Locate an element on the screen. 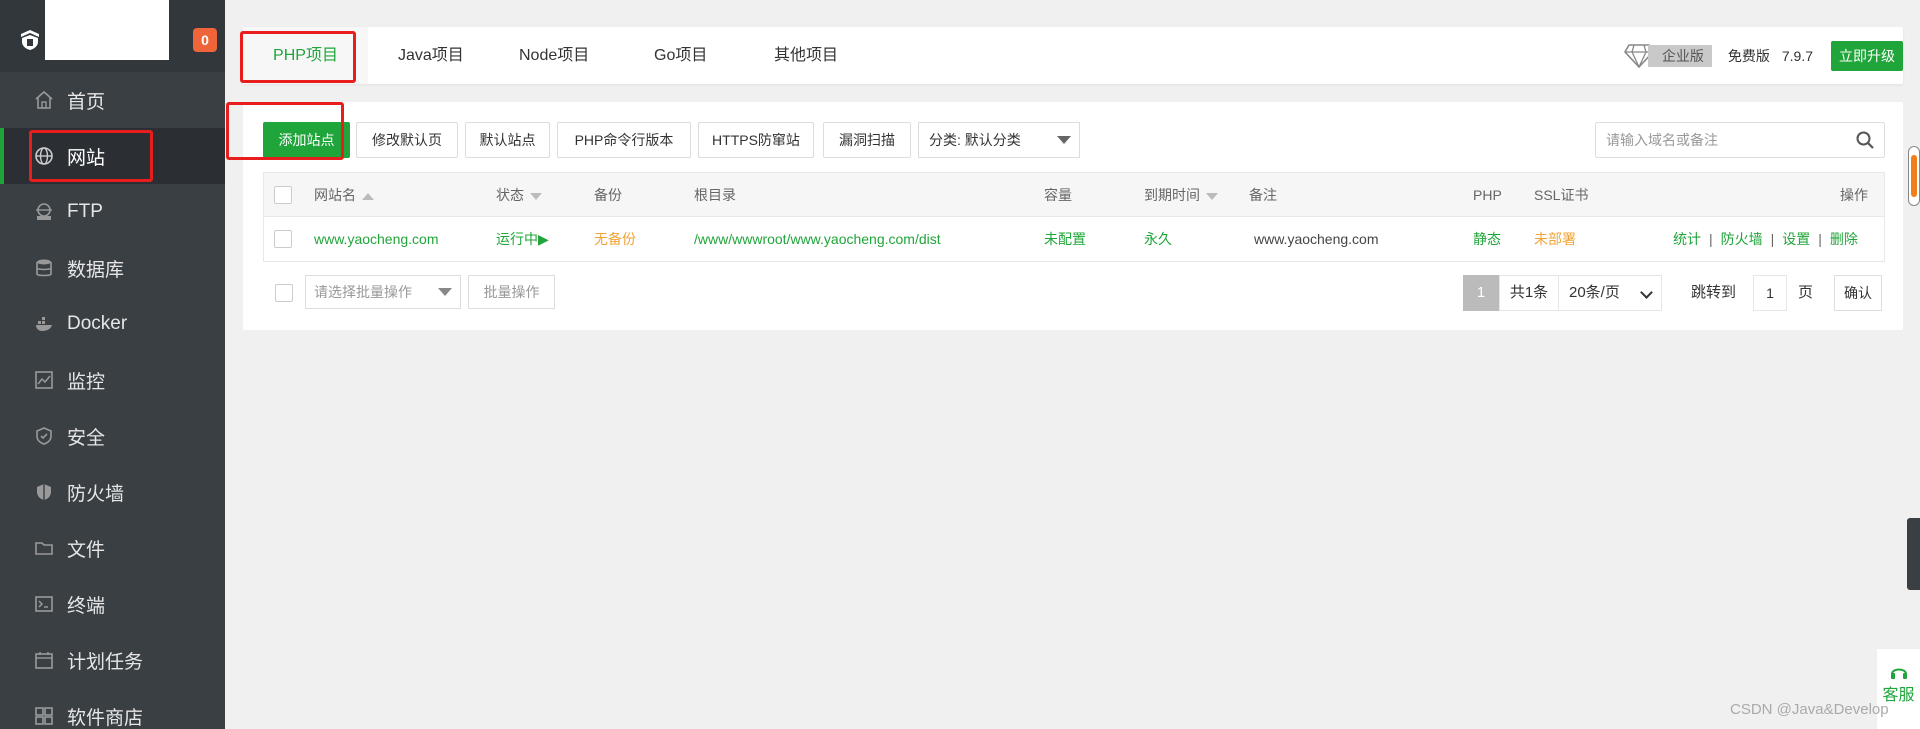  php-cli-version-button: PHP命令行版本 is located at coordinates (624, 140).